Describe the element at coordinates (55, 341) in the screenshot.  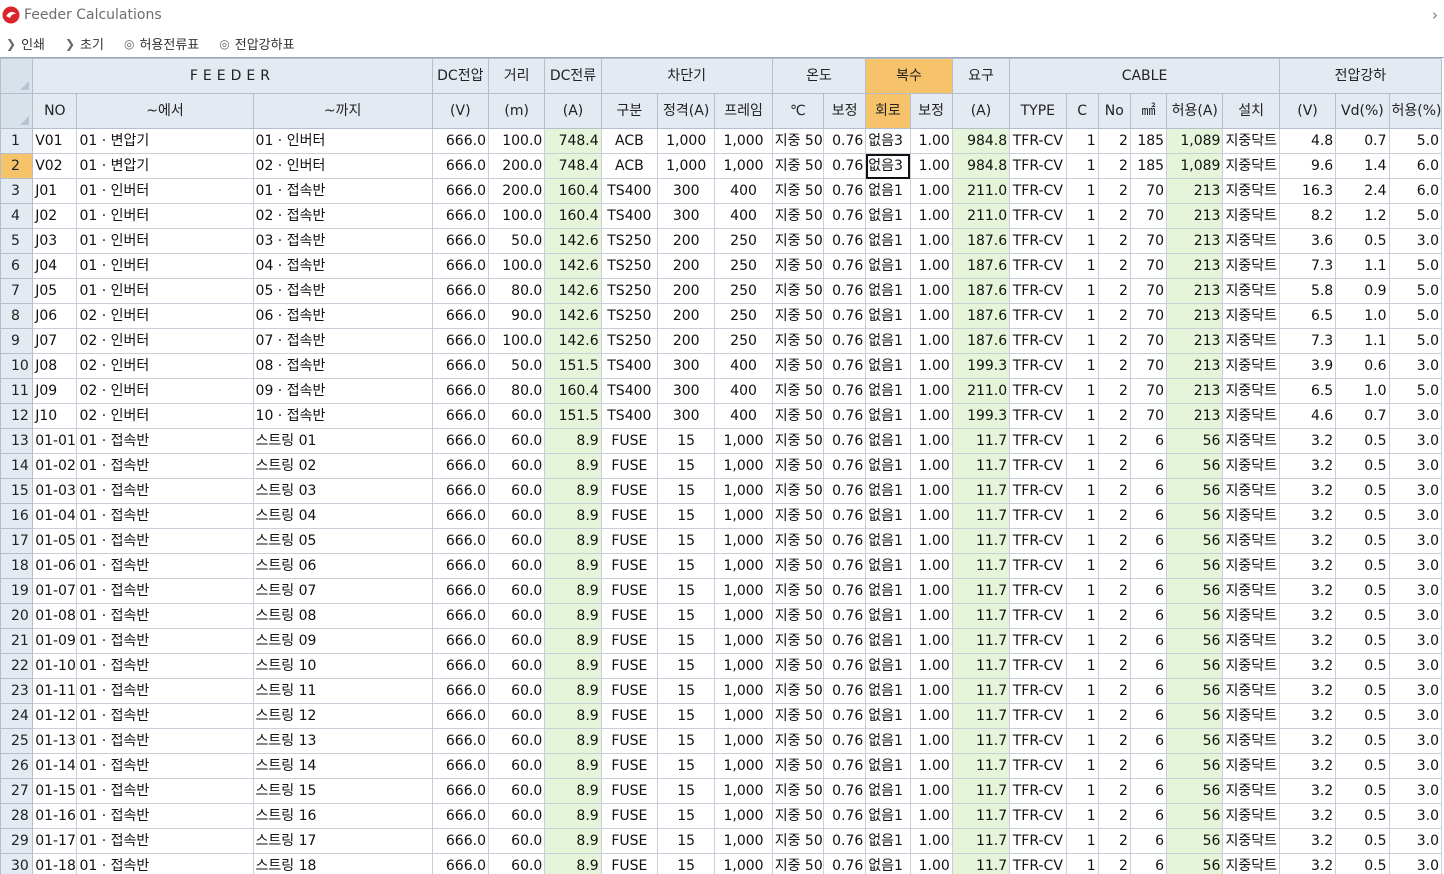
I see `cell-no: J07` at that location.